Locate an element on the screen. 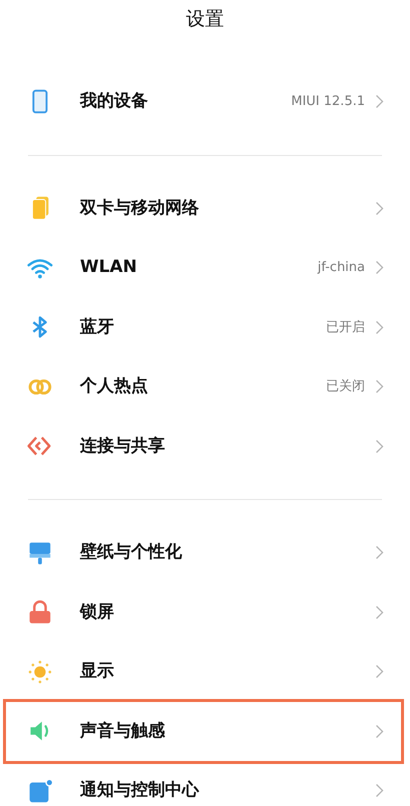  row-label: 我的设备 is located at coordinates (114, 101).